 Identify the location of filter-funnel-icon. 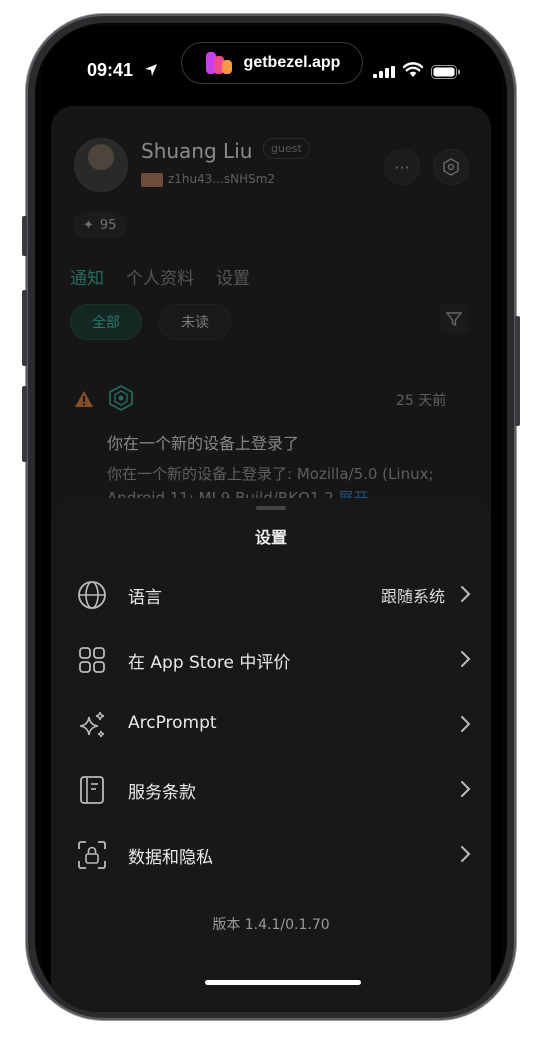
(454, 319).